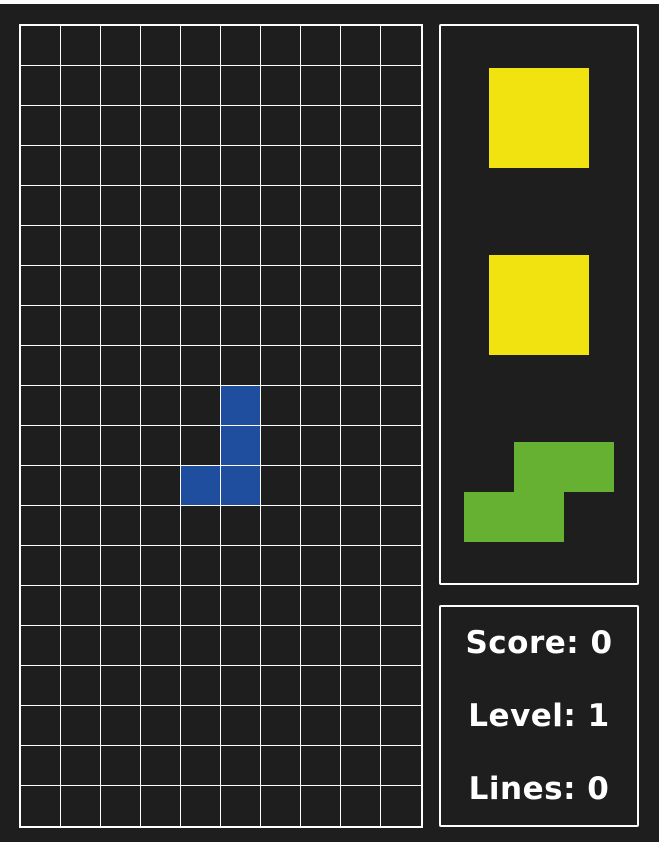 This screenshot has width=662, height=842. Describe the element at coordinates (539, 643) in the screenshot. I see `score-label: Score: 0` at that location.